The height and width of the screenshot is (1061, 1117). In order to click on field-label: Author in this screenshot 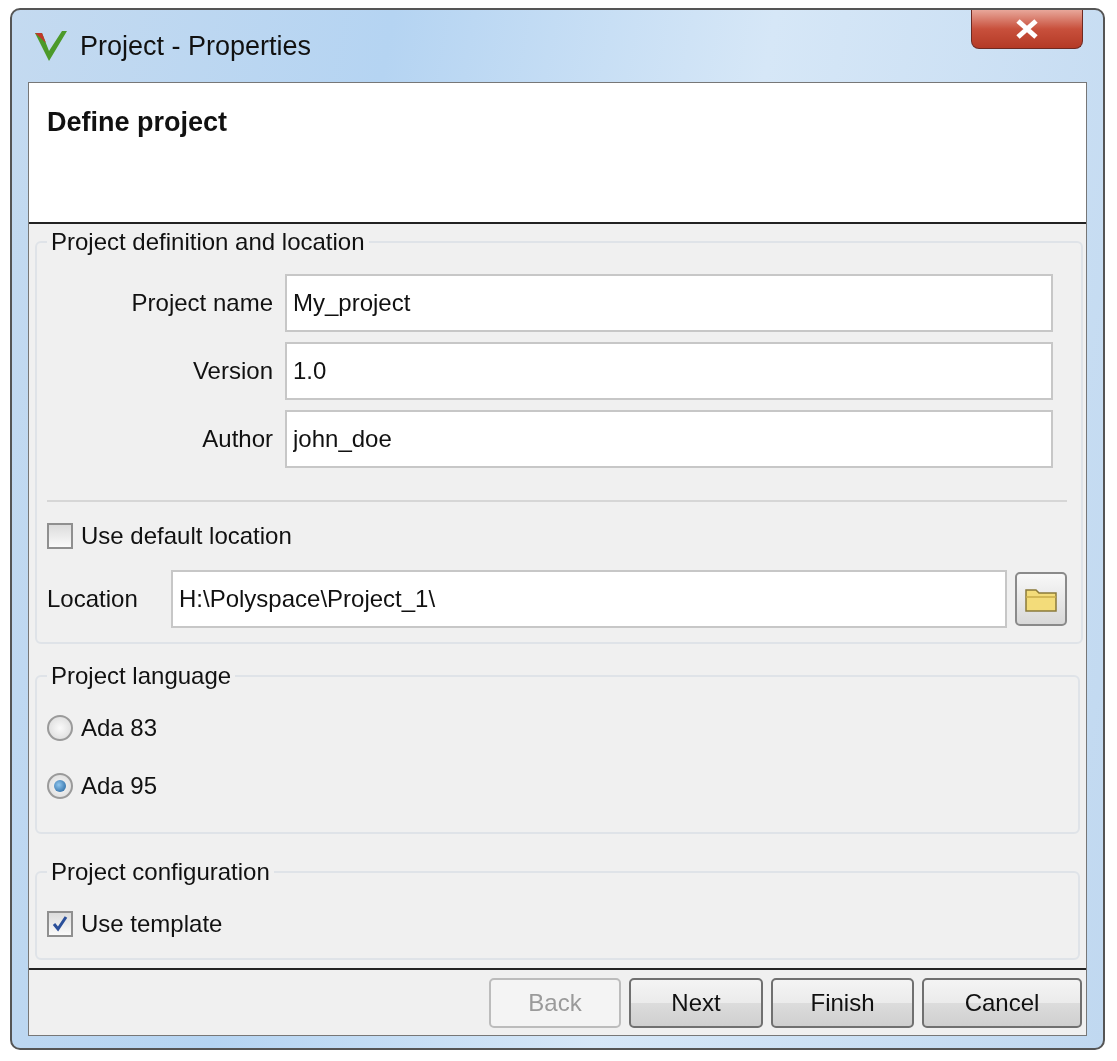, I will do `click(237, 439)`.